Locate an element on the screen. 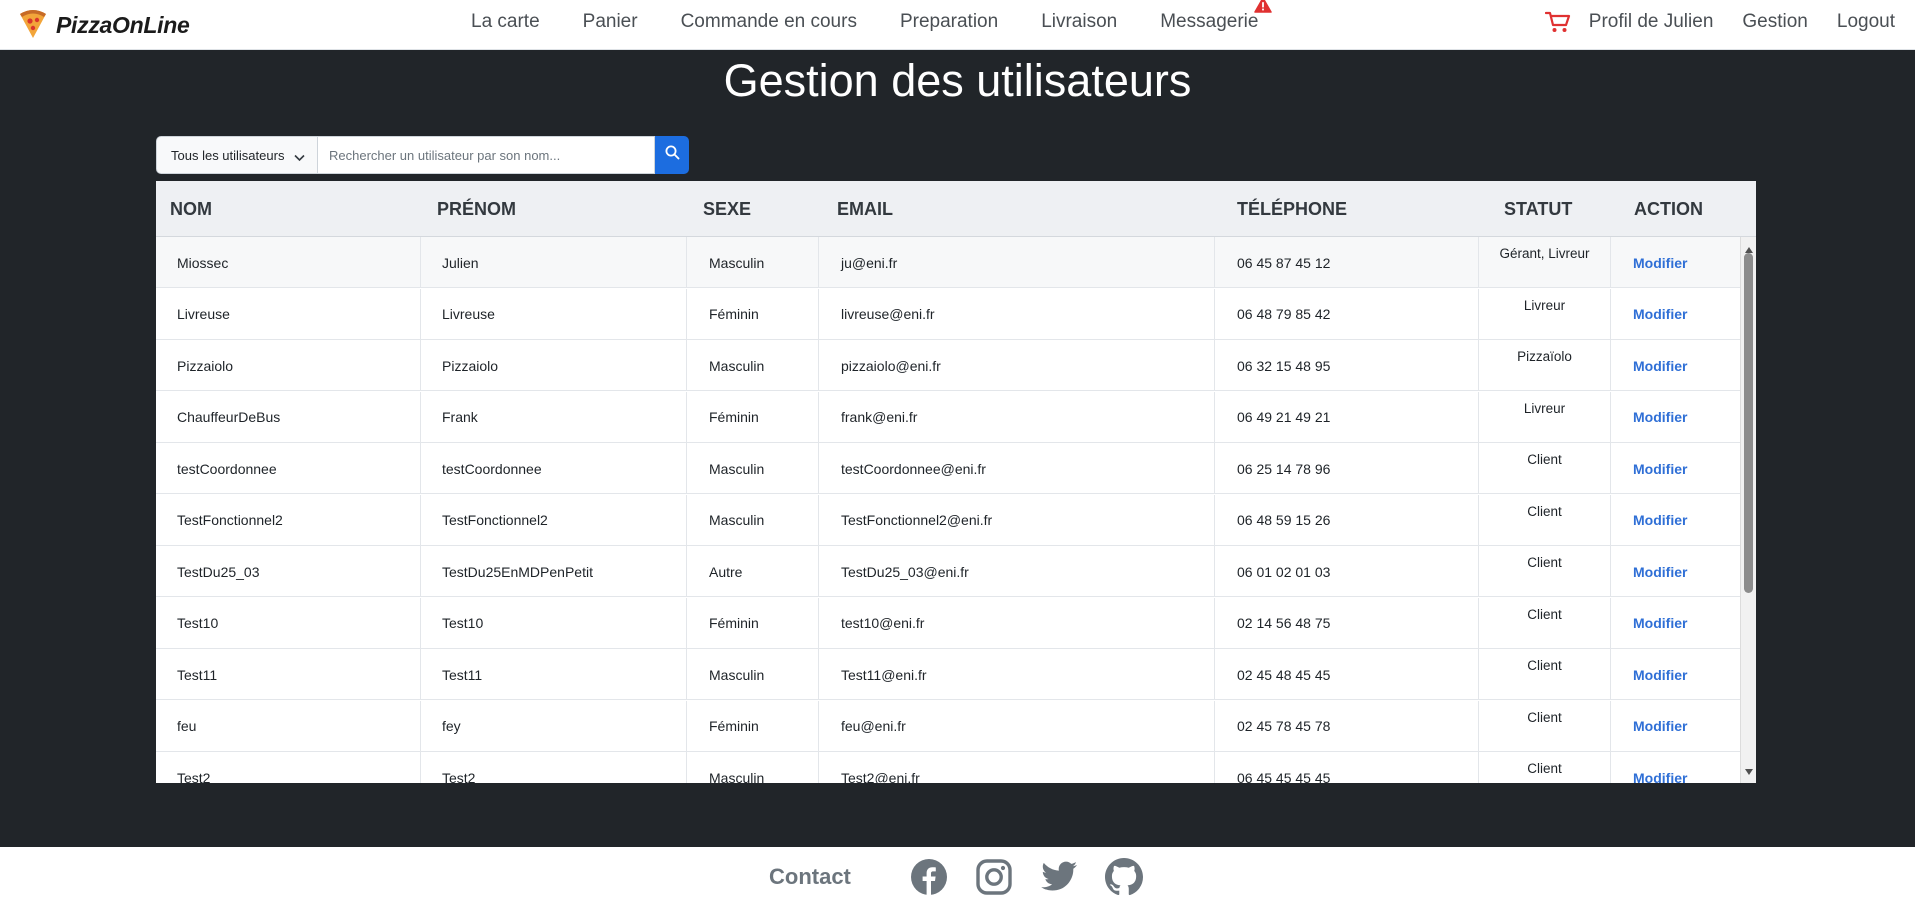  cell-telephone: 06 48 79 85 42 is located at coordinates (1347, 314).